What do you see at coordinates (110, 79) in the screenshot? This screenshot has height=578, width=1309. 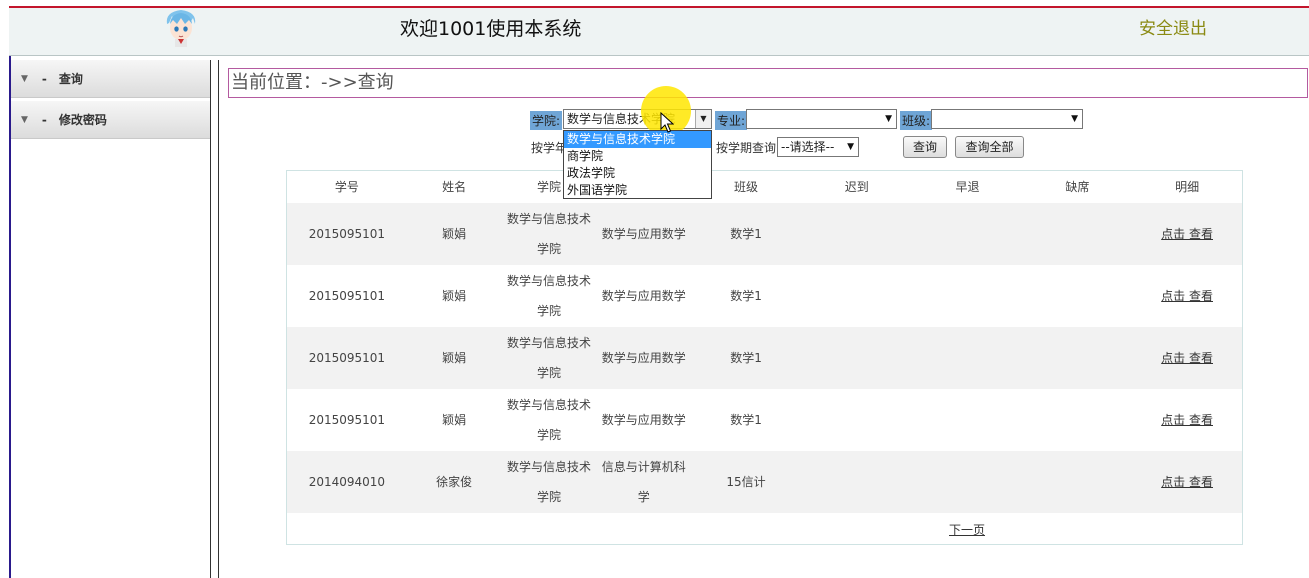 I see `sidebar-item-query: ▼ - 查询` at bounding box center [110, 79].